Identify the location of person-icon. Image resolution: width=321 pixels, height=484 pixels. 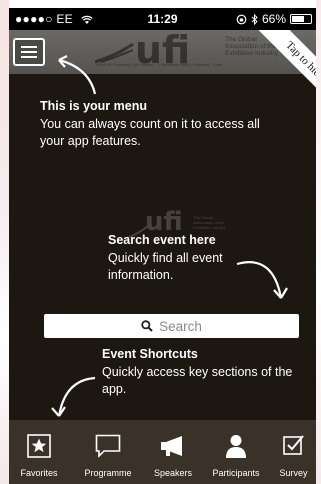
(236, 446).